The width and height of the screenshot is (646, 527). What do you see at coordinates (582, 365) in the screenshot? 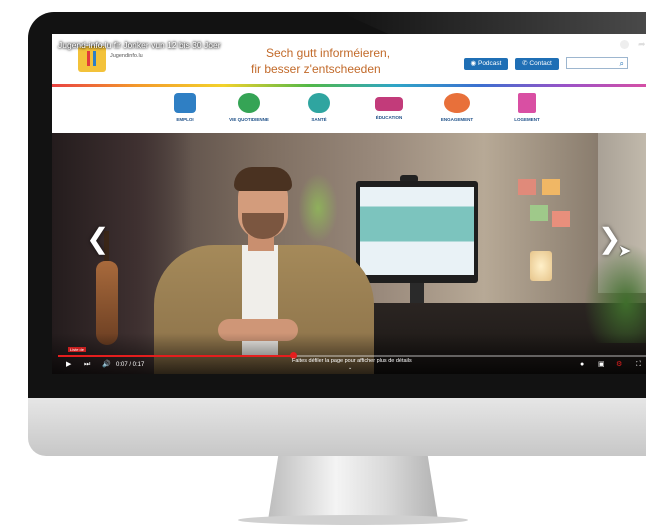
I see `autoplay-toggle-icon: ●` at bounding box center [582, 365].